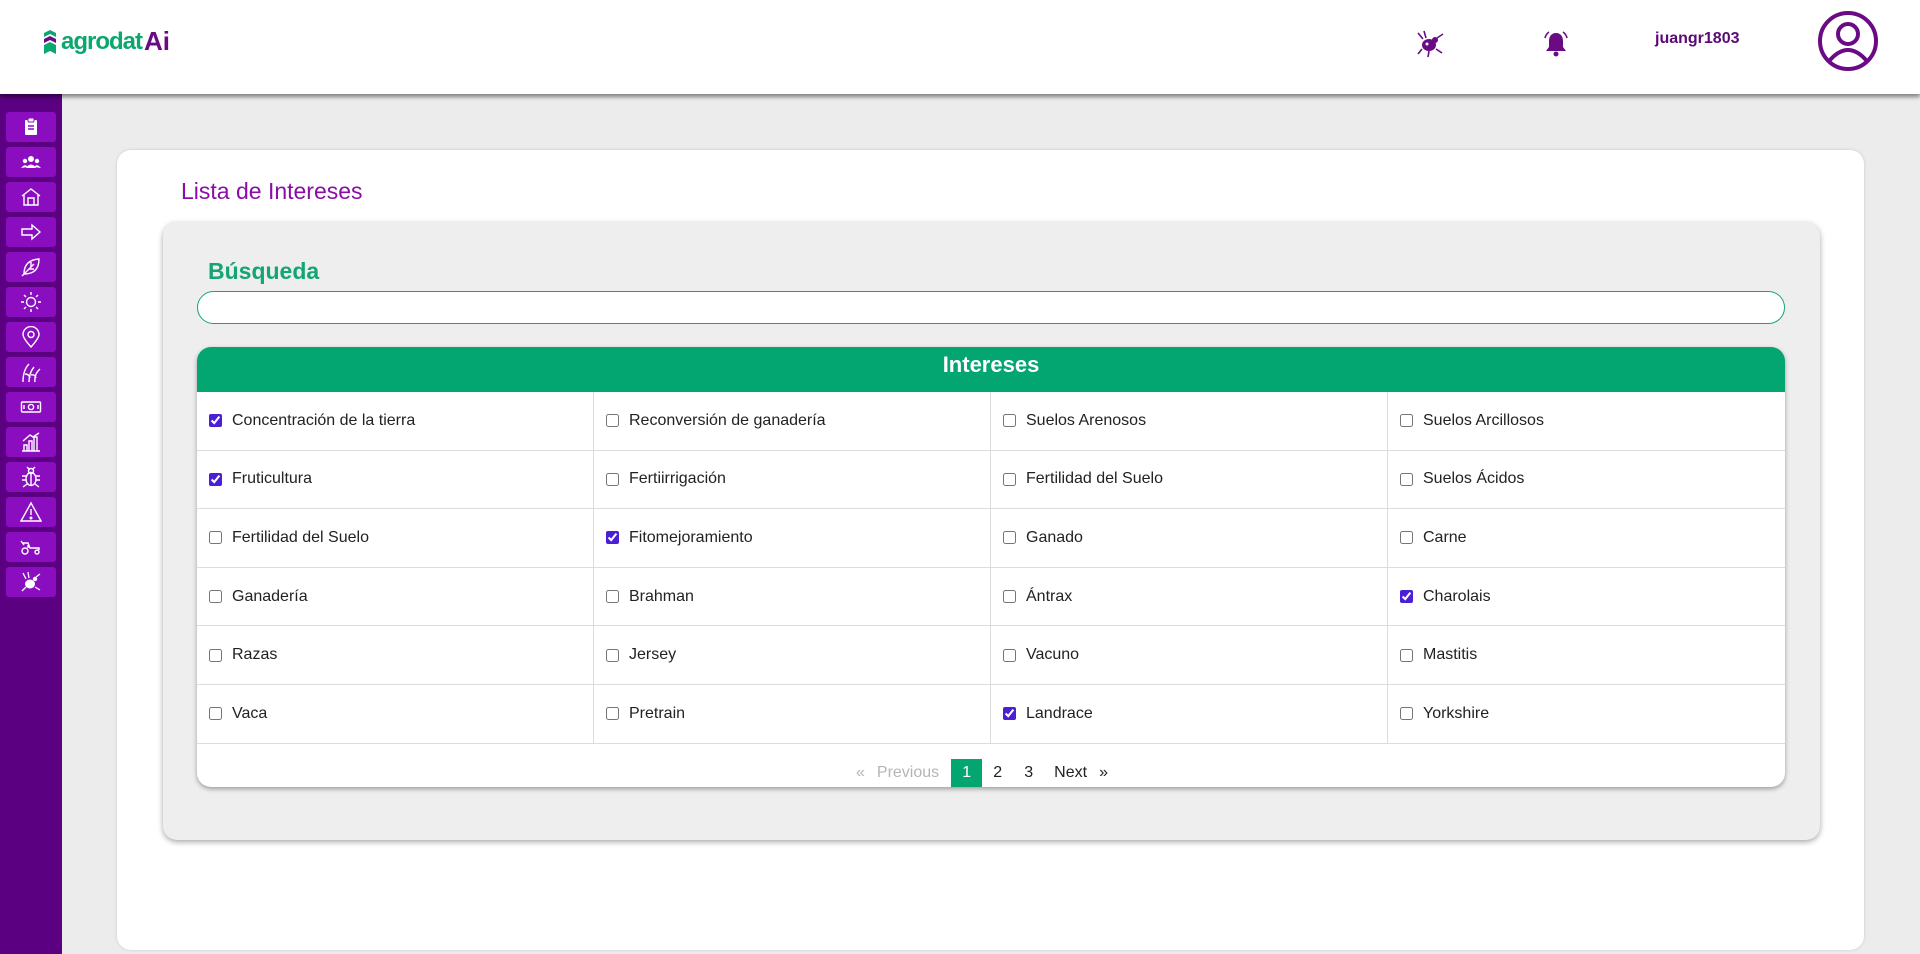  What do you see at coordinates (1556, 44) in the screenshot?
I see `bell-icon` at bounding box center [1556, 44].